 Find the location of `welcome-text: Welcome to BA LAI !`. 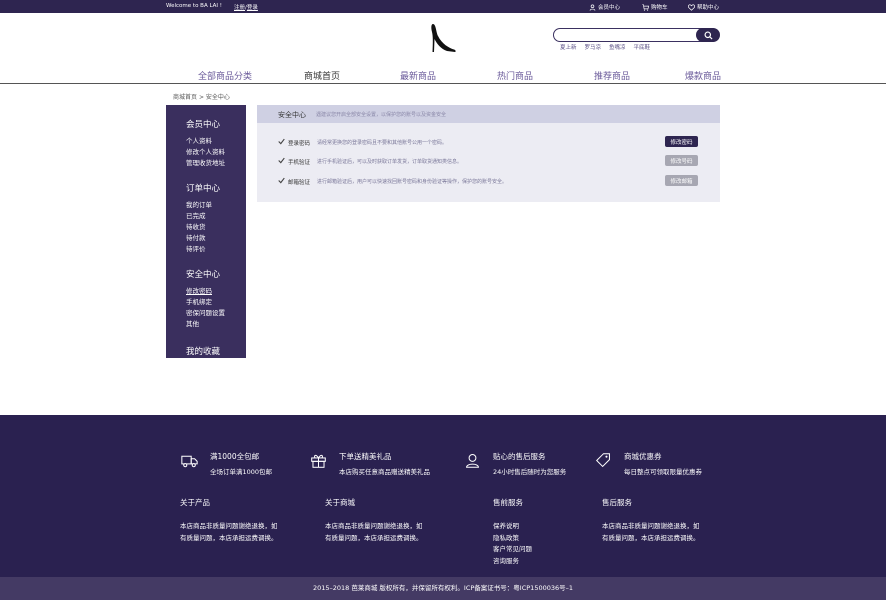

welcome-text: Welcome to BA LAI ! is located at coordinates (194, 6).